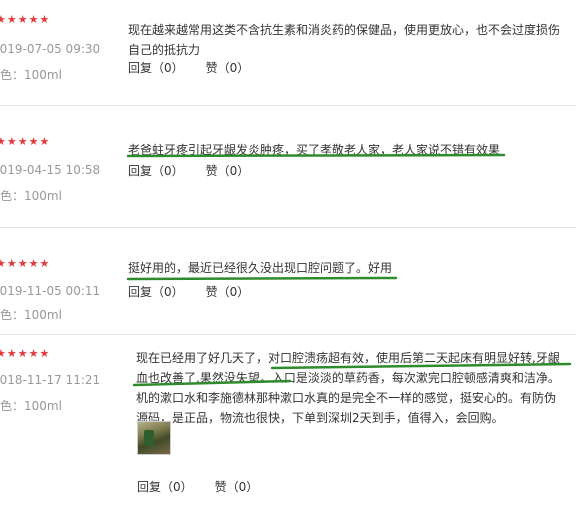 Image resolution: width=576 pixels, height=517 pixels. I want to click on review-photo-thumbnail, so click(154, 438).